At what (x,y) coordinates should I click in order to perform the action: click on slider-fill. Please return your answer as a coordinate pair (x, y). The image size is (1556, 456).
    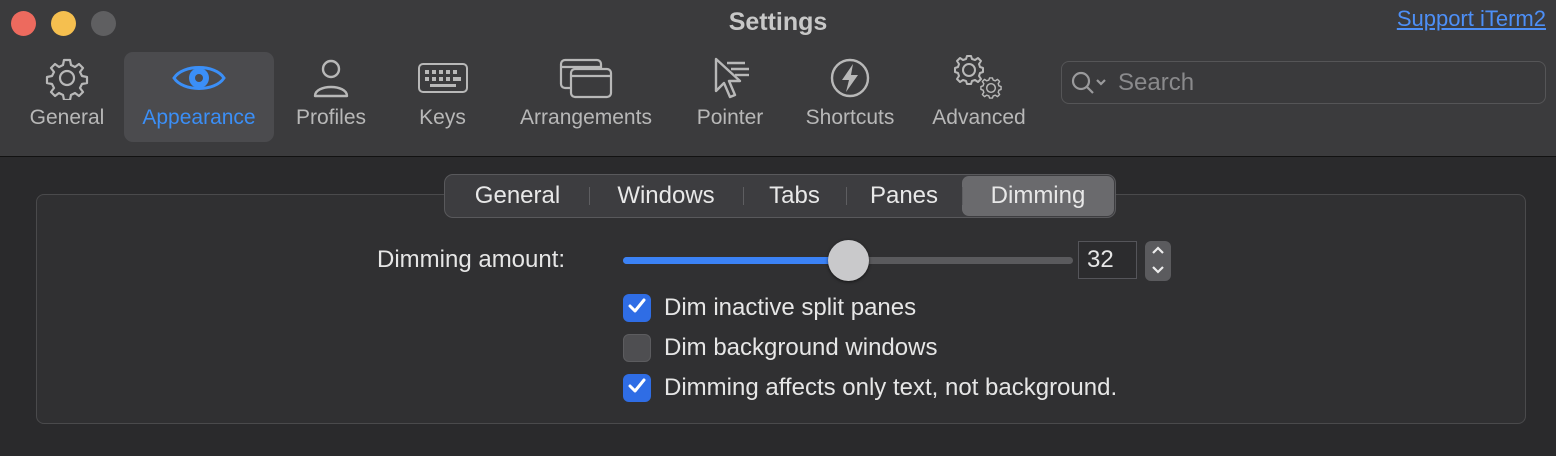
    Looking at the image, I should click on (735, 260).